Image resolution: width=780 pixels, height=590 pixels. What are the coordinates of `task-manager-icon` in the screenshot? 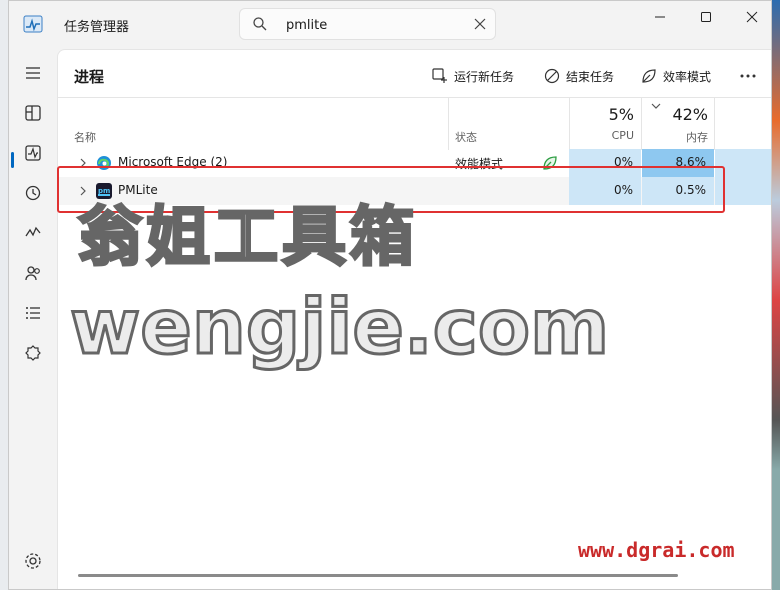 It's located at (33, 24).